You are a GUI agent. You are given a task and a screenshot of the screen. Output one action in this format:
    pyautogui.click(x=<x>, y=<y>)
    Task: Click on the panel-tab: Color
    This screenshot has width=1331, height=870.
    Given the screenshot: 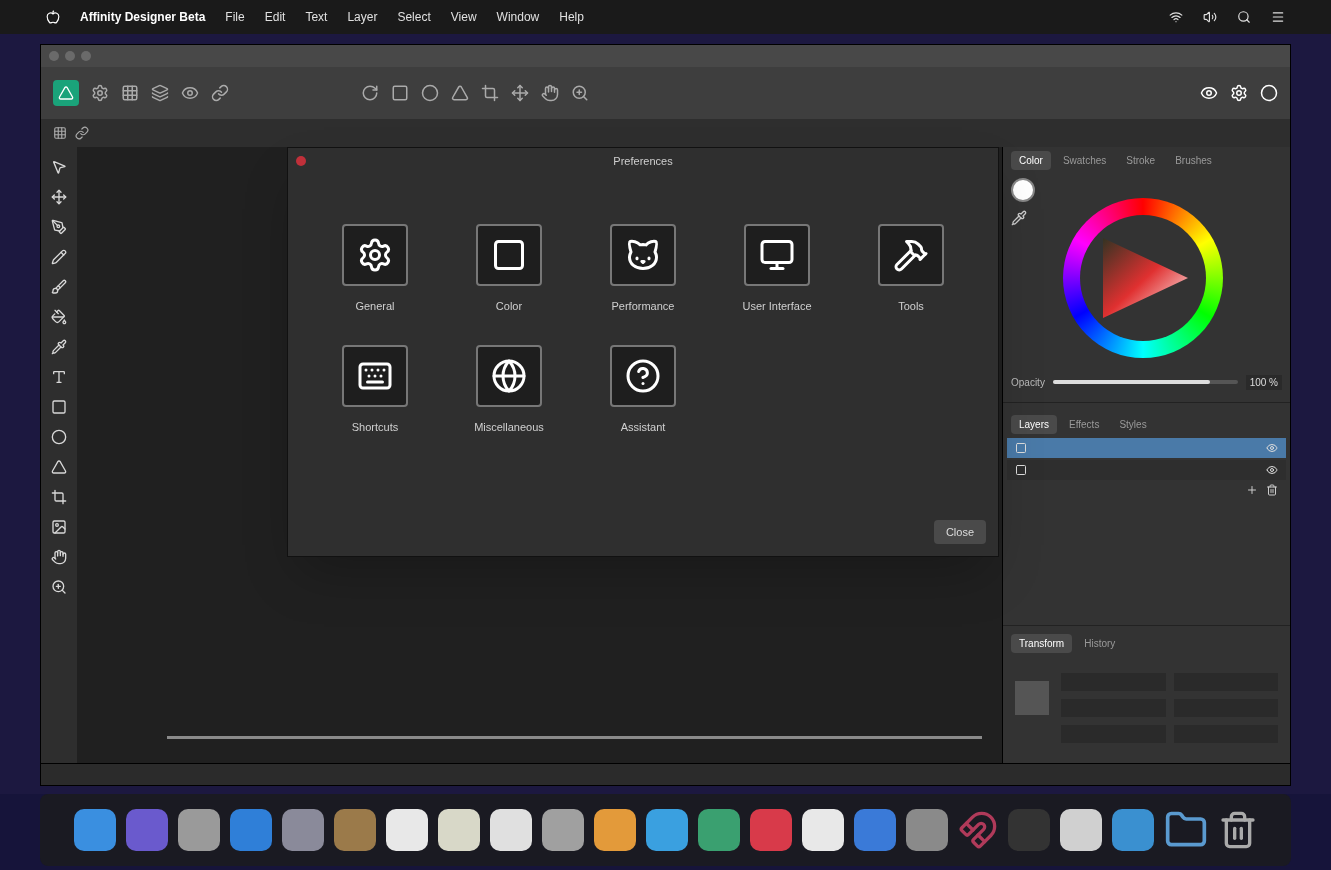 What is the action you would take?
    pyautogui.click(x=1031, y=160)
    